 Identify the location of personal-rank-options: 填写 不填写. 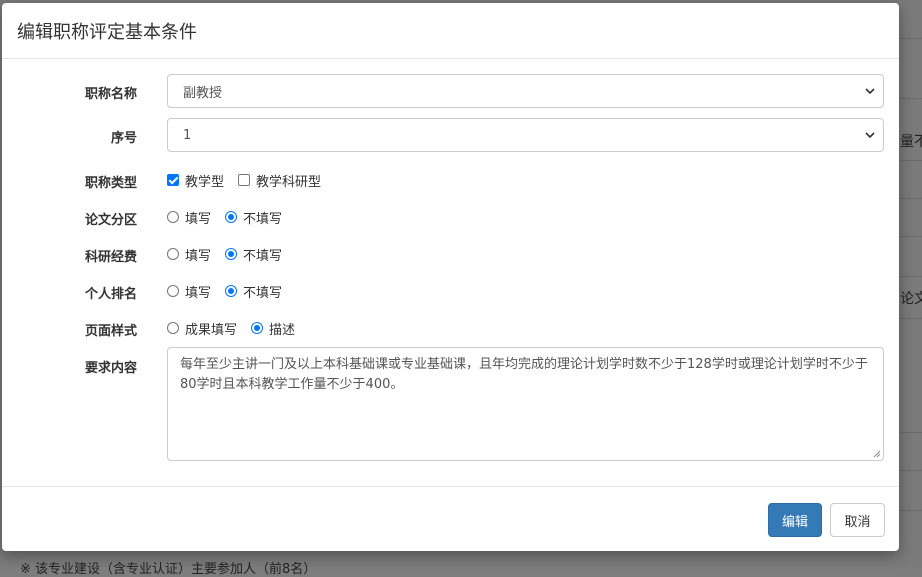
(231, 291).